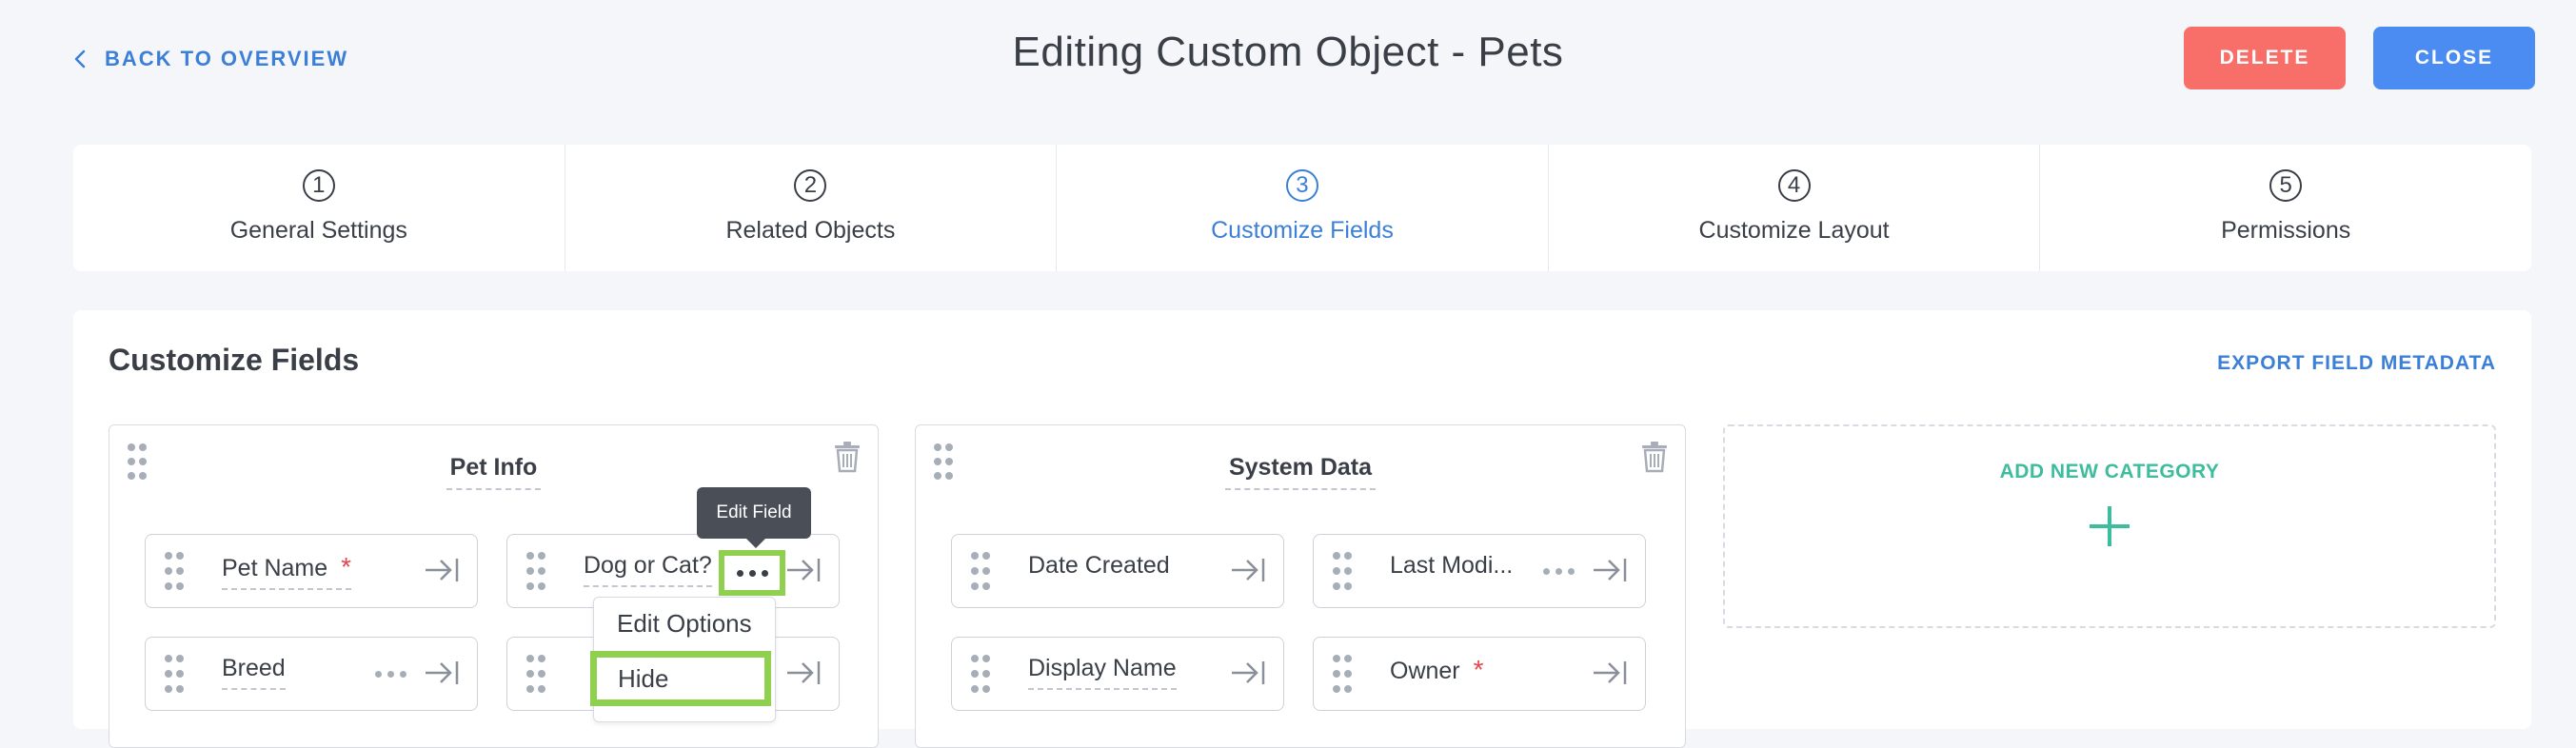  I want to click on add-new-category-label: ADD NEW CATEGORY, so click(2110, 471).